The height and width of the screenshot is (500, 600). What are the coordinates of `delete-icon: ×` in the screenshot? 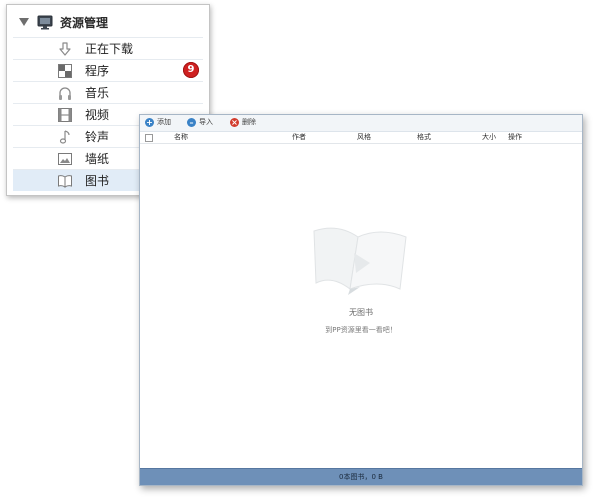 It's located at (234, 122).